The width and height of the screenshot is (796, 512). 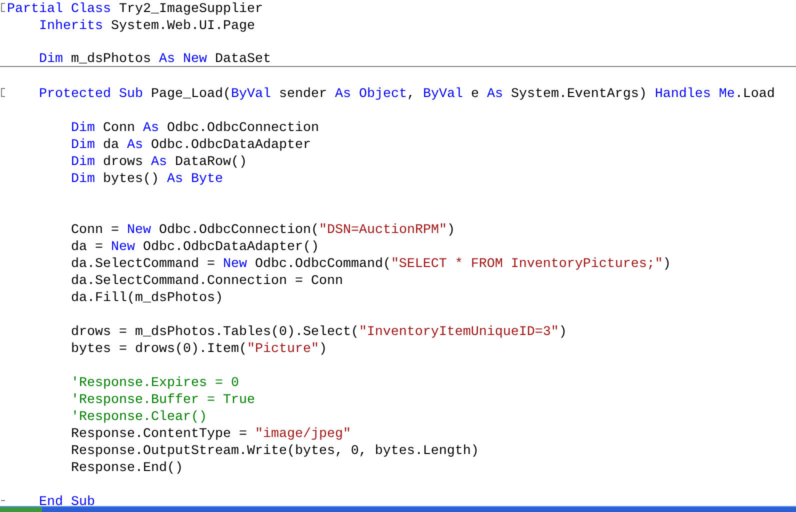 What do you see at coordinates (147, 179) in the screenshot?
I see `code-line: Dim bytes() As Byte` at bounding box center [147, 179].